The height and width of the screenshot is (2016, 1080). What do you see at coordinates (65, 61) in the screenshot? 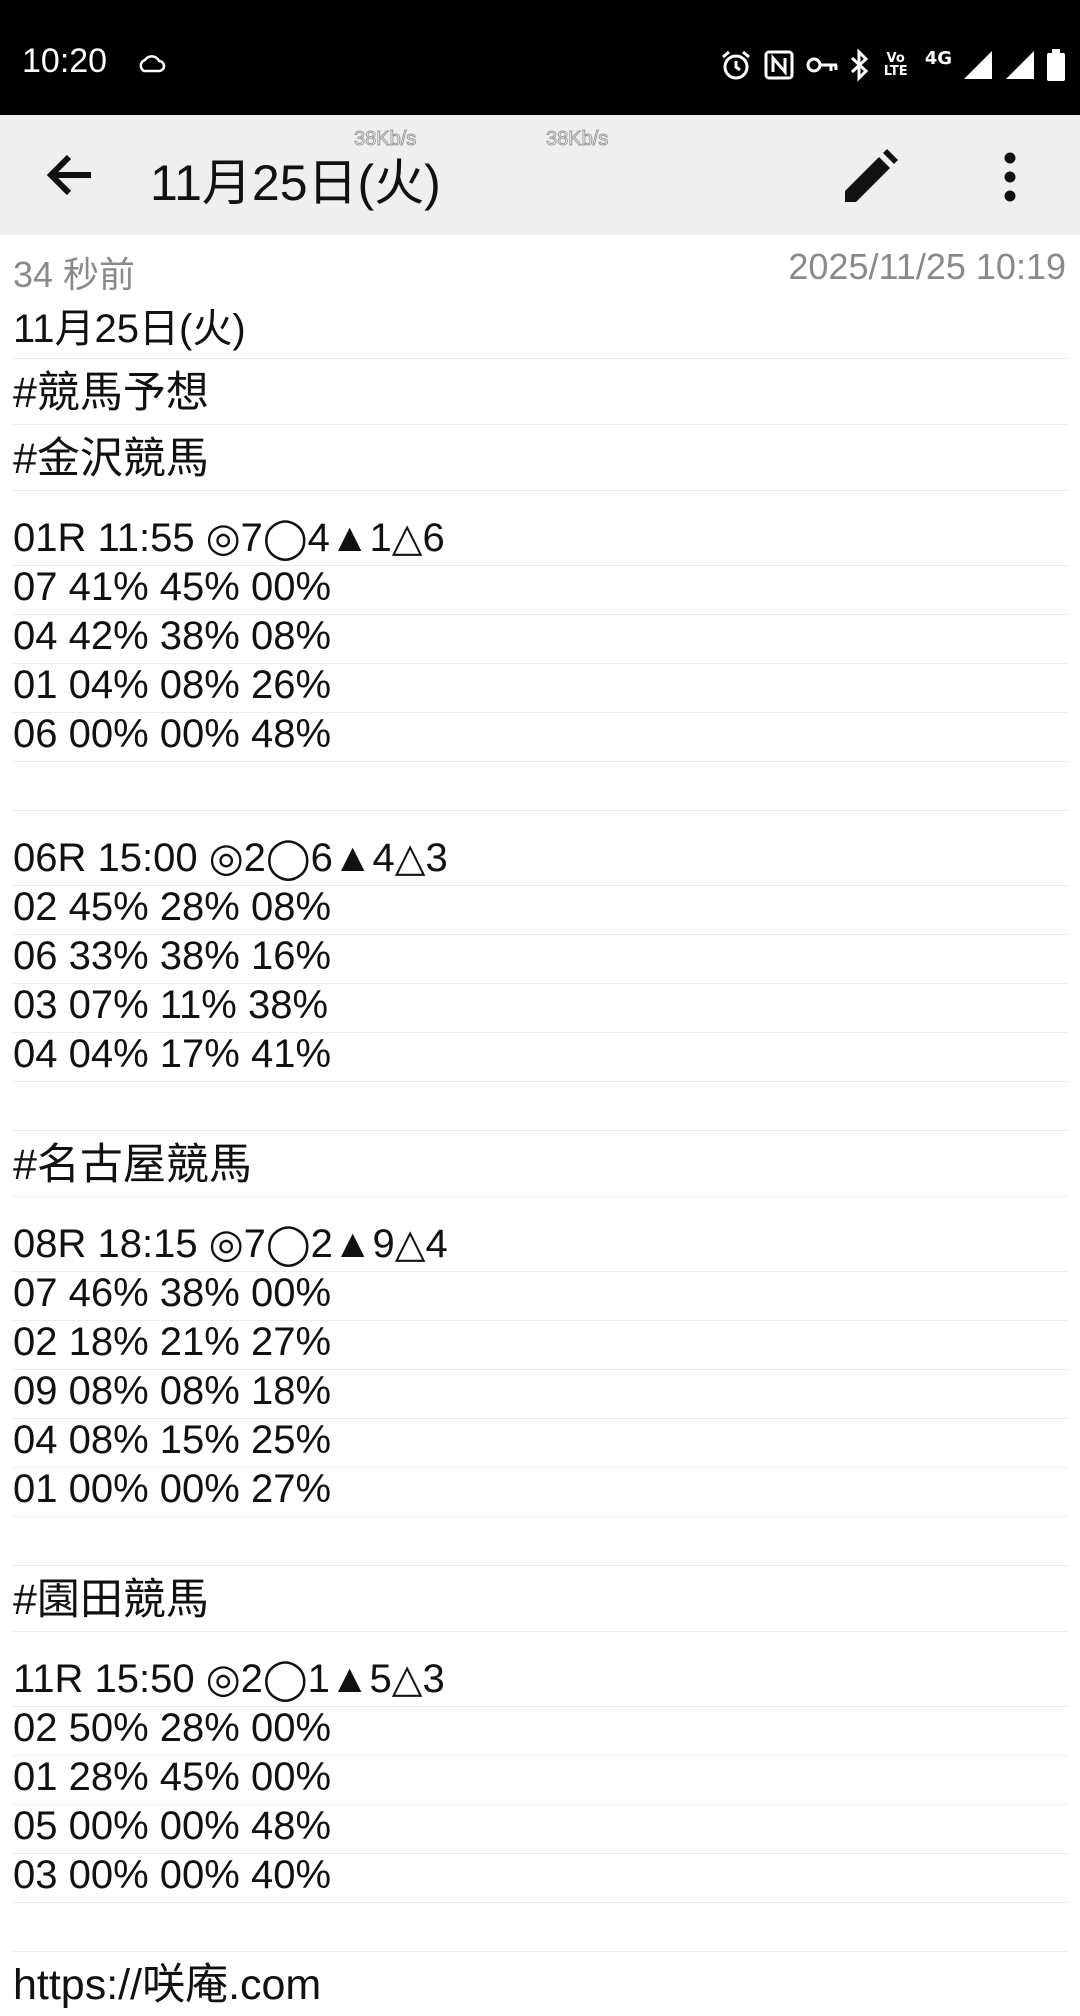
I see `status-time: 10:20` at bounding box center [65, 61].